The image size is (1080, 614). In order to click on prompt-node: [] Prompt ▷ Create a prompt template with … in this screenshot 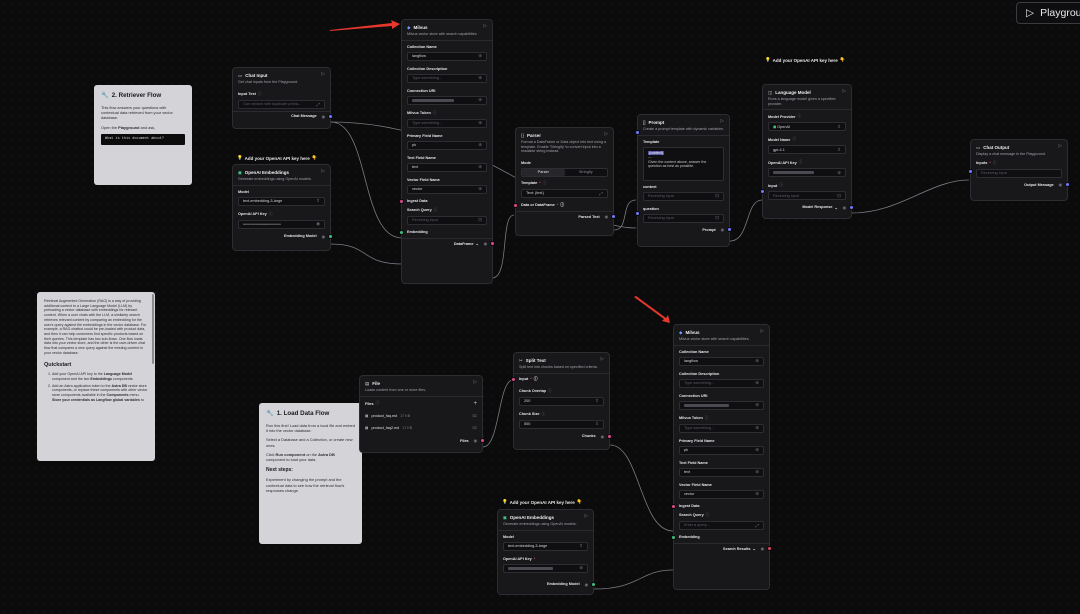, I will do `click(683, 180)`.